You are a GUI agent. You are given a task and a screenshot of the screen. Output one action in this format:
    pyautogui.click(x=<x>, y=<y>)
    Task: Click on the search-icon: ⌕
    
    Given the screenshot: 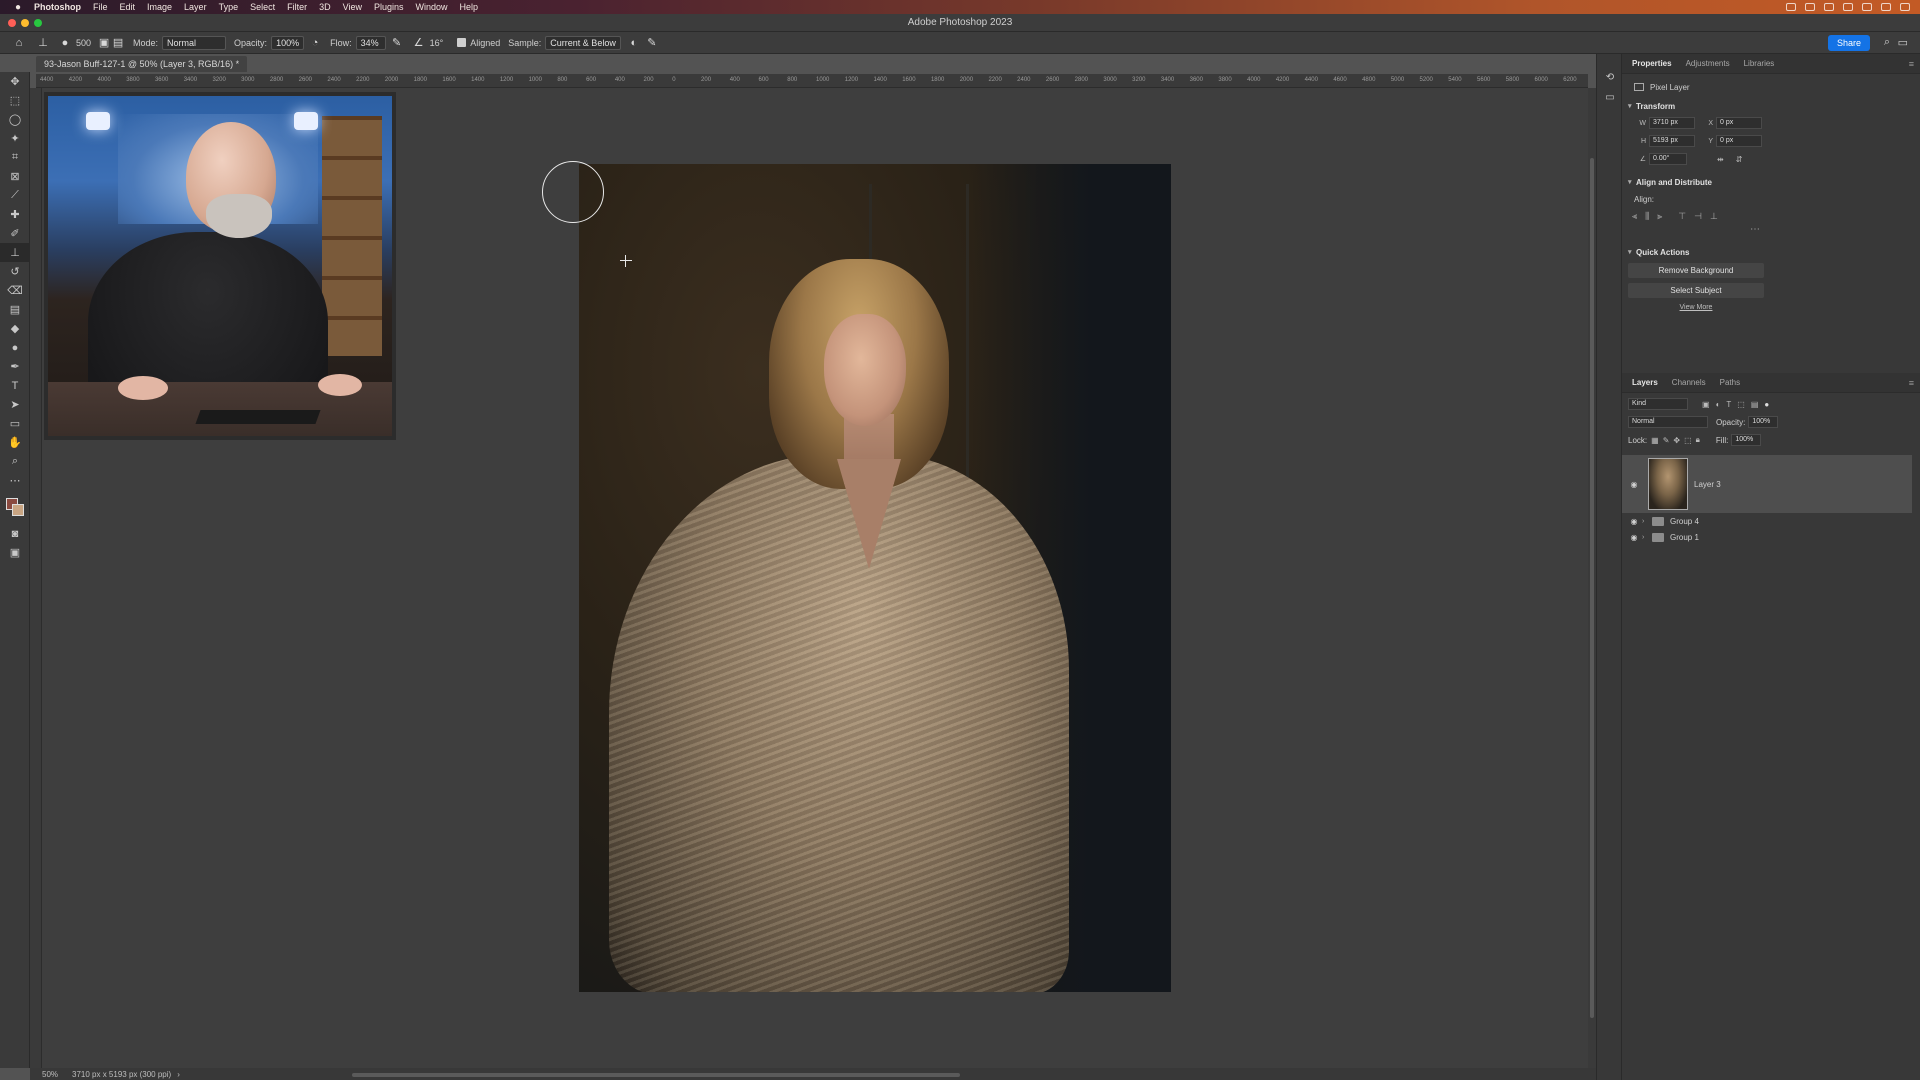 What is the action you would take?
    pyautogui.click(x=1887, y=42)
    